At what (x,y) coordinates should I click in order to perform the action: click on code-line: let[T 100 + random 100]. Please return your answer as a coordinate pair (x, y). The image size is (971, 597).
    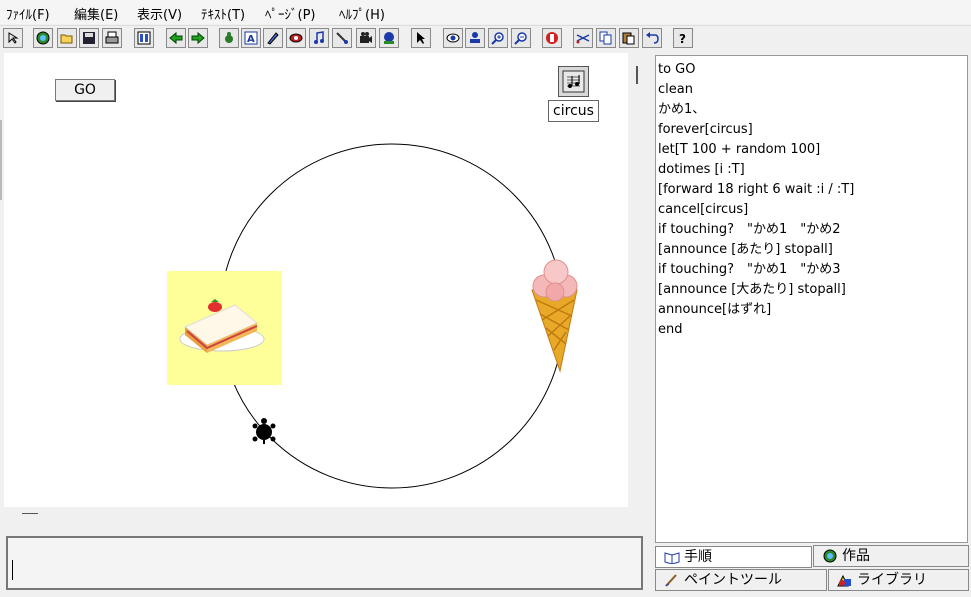
    Looking at the image, I should click on (739, 149).